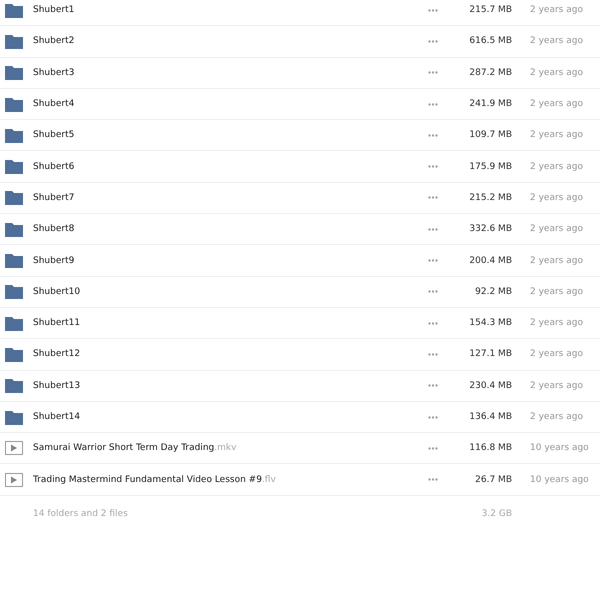 The height and width of the screenshot is (600, 600). Describe the element at coordinates (220, 354) in the screenshot. I see `file-name: Shubert12` at that location.